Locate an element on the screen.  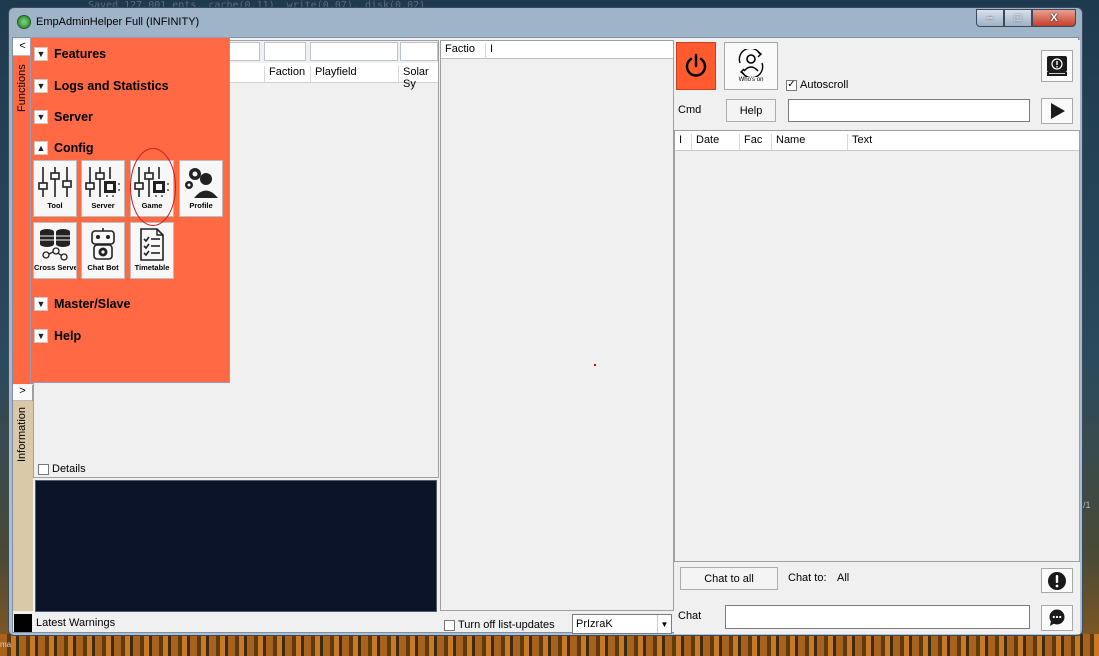
player-select-dropdown: PrIzraK ▼ is located at coordinates (622, 624).